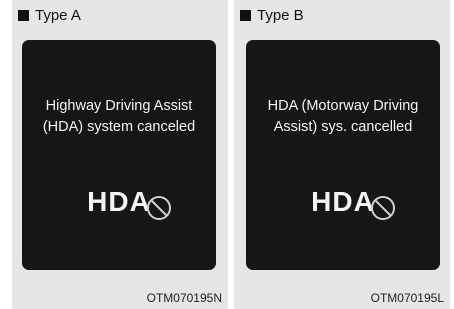  Describe the element at coordinates (184, 298) in the screenshot. I see `figure-code: OTM070195N` at that location.